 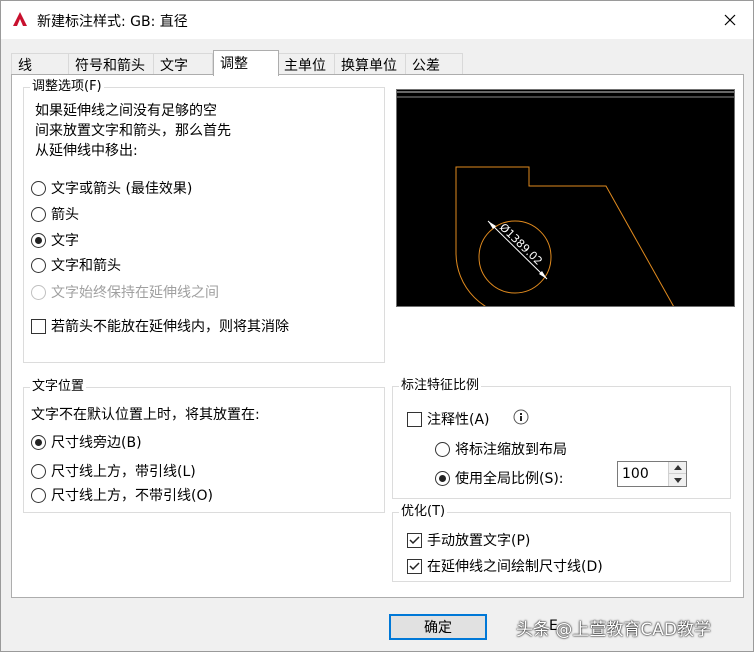 I want to click on radio-label: 文字始终保持在延伸线之间, so click(x=135, y=293).